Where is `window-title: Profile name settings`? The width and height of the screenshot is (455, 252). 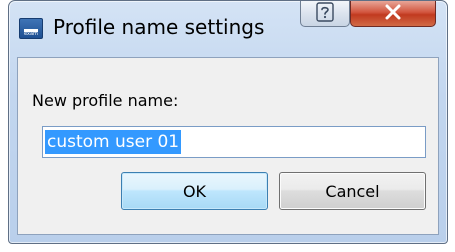 window-title: Profile name settings is located at coordinates (159, 27).